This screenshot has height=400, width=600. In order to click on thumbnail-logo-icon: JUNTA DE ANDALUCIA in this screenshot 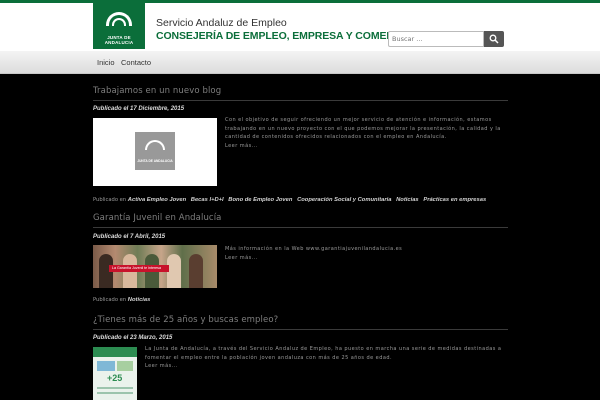, I will do `click(155, 151)`.